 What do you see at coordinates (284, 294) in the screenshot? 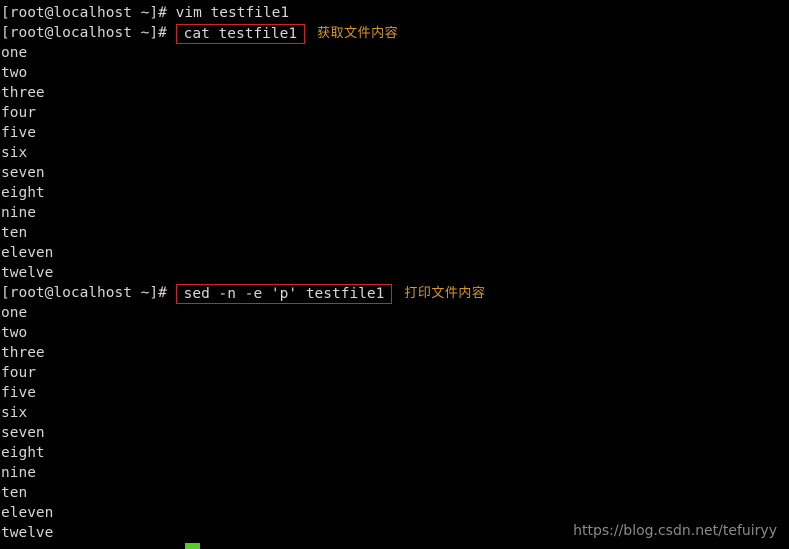
I see `command-sed: sed -n -e 'p' testfile1` at bounding box center [284, 294].